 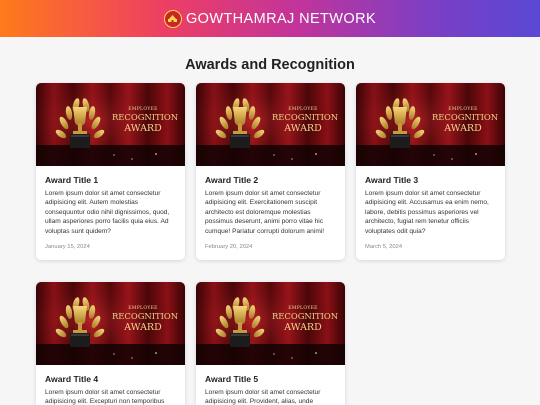 I want to click on award-title: Award Title 2, so click(x=232, y=180).